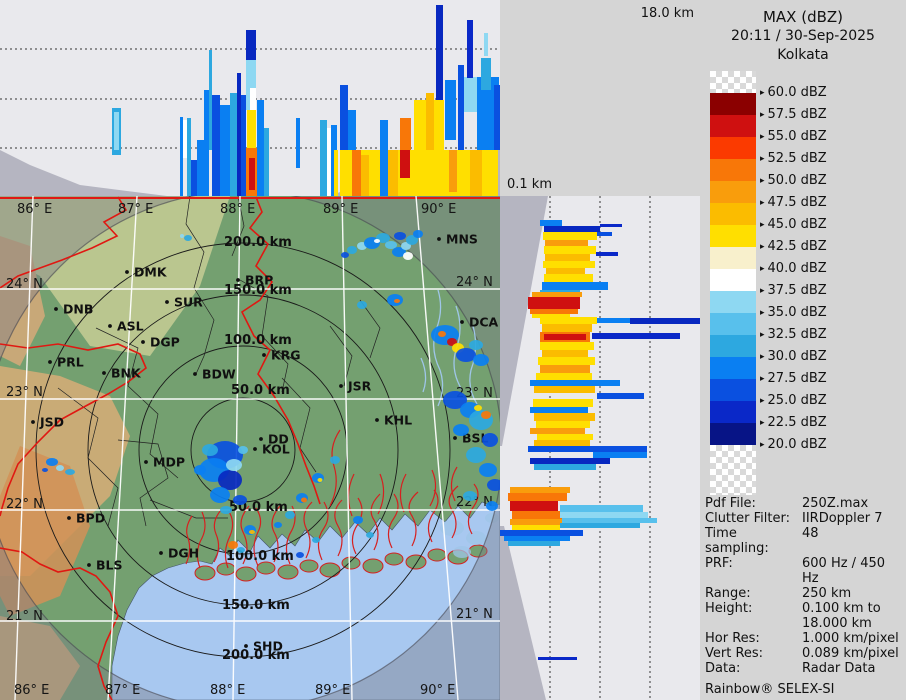 The width and height of the screenshot is (906, 700). What do you see at coordinates (130, 326) in the screenshot?
I see `station-label: ASL` at bounding box center [130, 326].